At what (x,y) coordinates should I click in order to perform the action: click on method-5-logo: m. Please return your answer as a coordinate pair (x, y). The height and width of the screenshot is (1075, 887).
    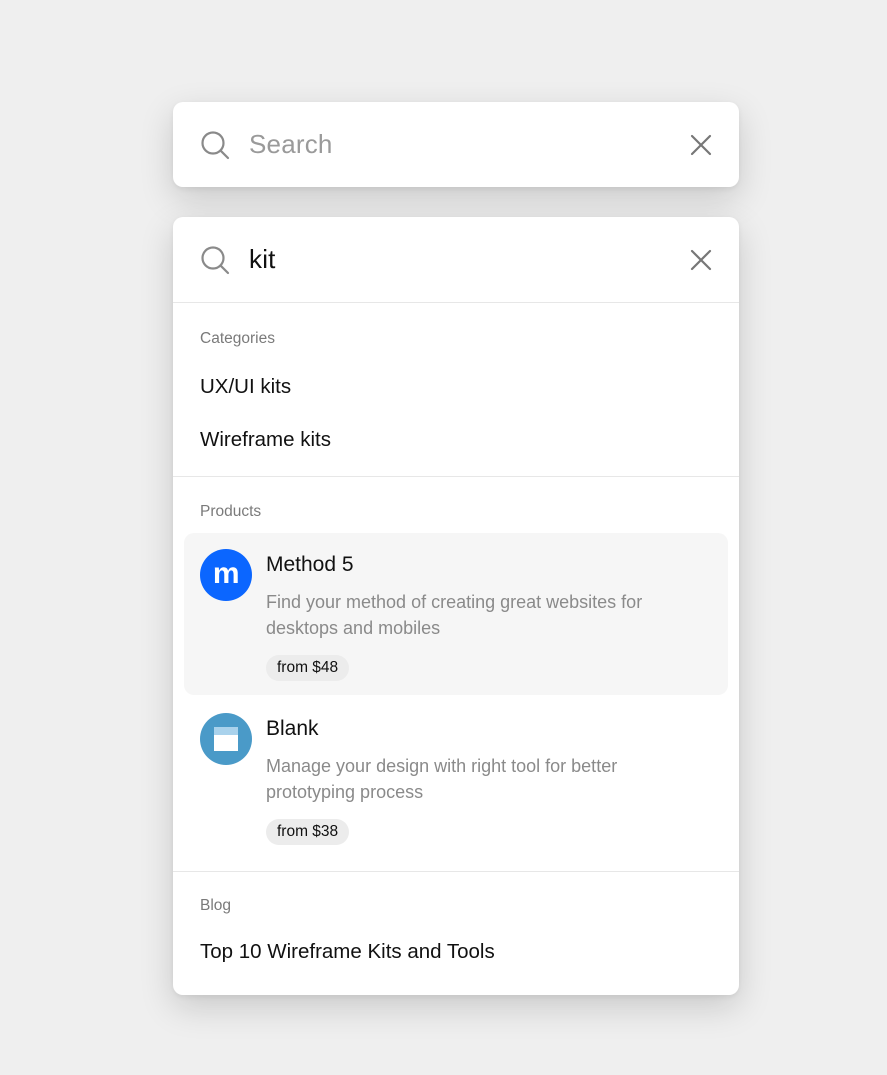
    Looking at the image, I should click on (226, 575).